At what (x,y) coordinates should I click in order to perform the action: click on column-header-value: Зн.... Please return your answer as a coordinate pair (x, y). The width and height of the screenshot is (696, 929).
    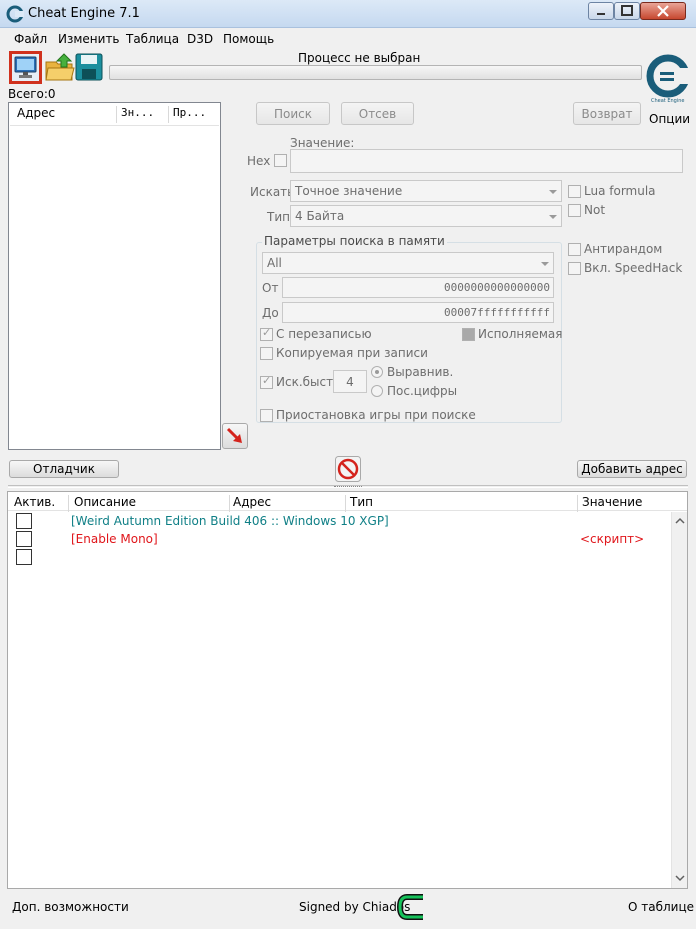
    Looking at the image, I should click on (143, 114).